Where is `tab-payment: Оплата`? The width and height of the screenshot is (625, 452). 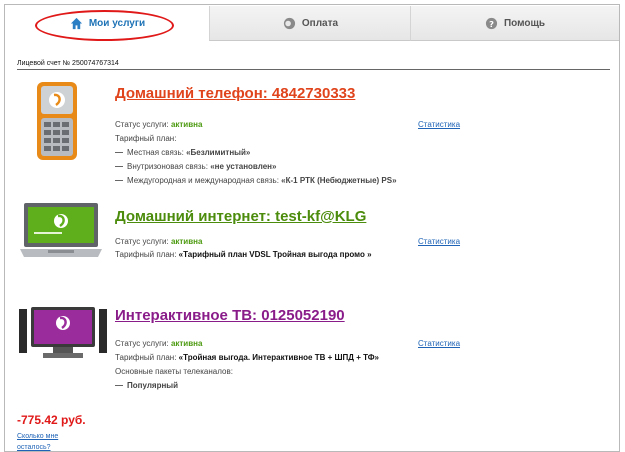
tab-payment: Оплата is located at coordinates (310, 23).